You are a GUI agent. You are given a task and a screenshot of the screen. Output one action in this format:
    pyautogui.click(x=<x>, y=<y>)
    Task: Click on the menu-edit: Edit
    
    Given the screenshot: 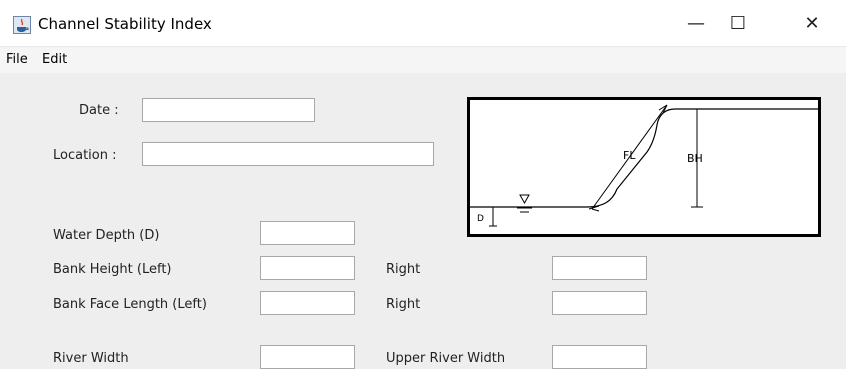 What is the action you would take?
    pyautogui.click(x=54, y=59)
    